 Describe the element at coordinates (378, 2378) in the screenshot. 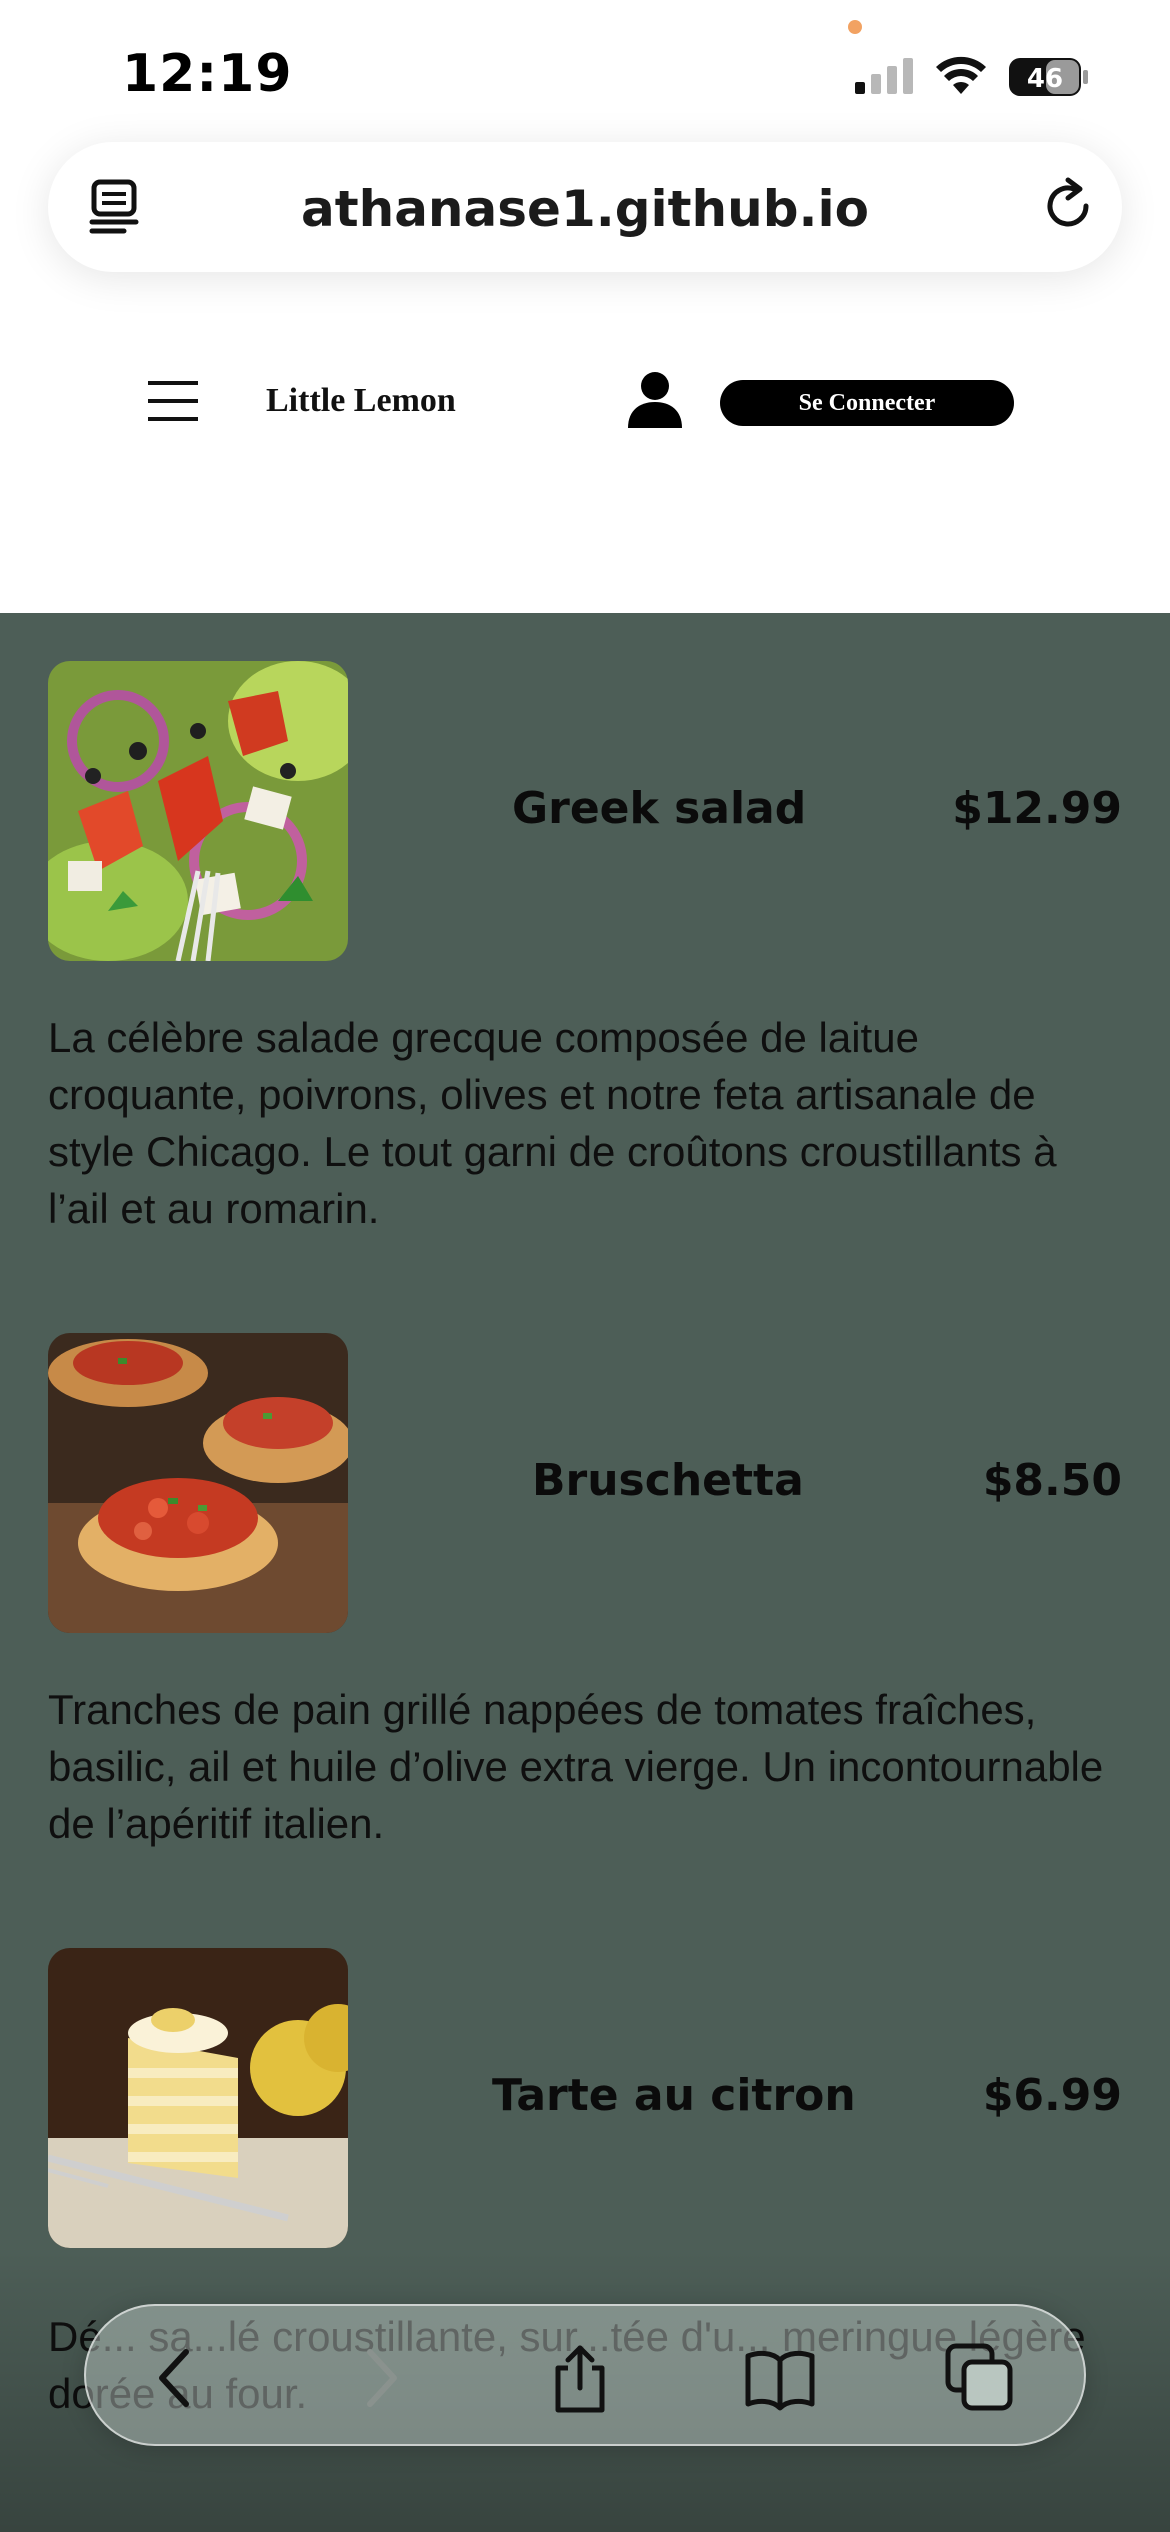

I see `forward-icon` at that location.